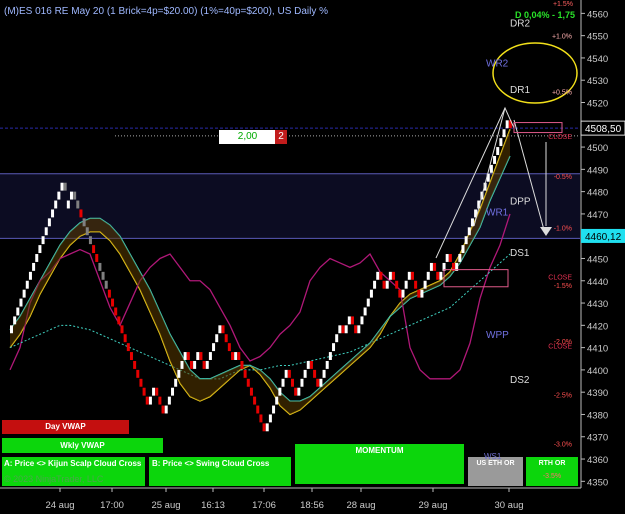  What do you see at coordinates (597, 193) in the screenshot?
I see `y-tick-label: 4480` at bounding box center [597, 193].